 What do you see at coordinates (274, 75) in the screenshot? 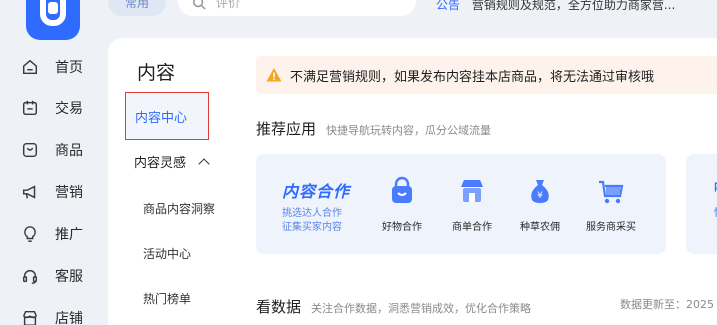
I see `warning-icon` at bounding box center [274, 75].